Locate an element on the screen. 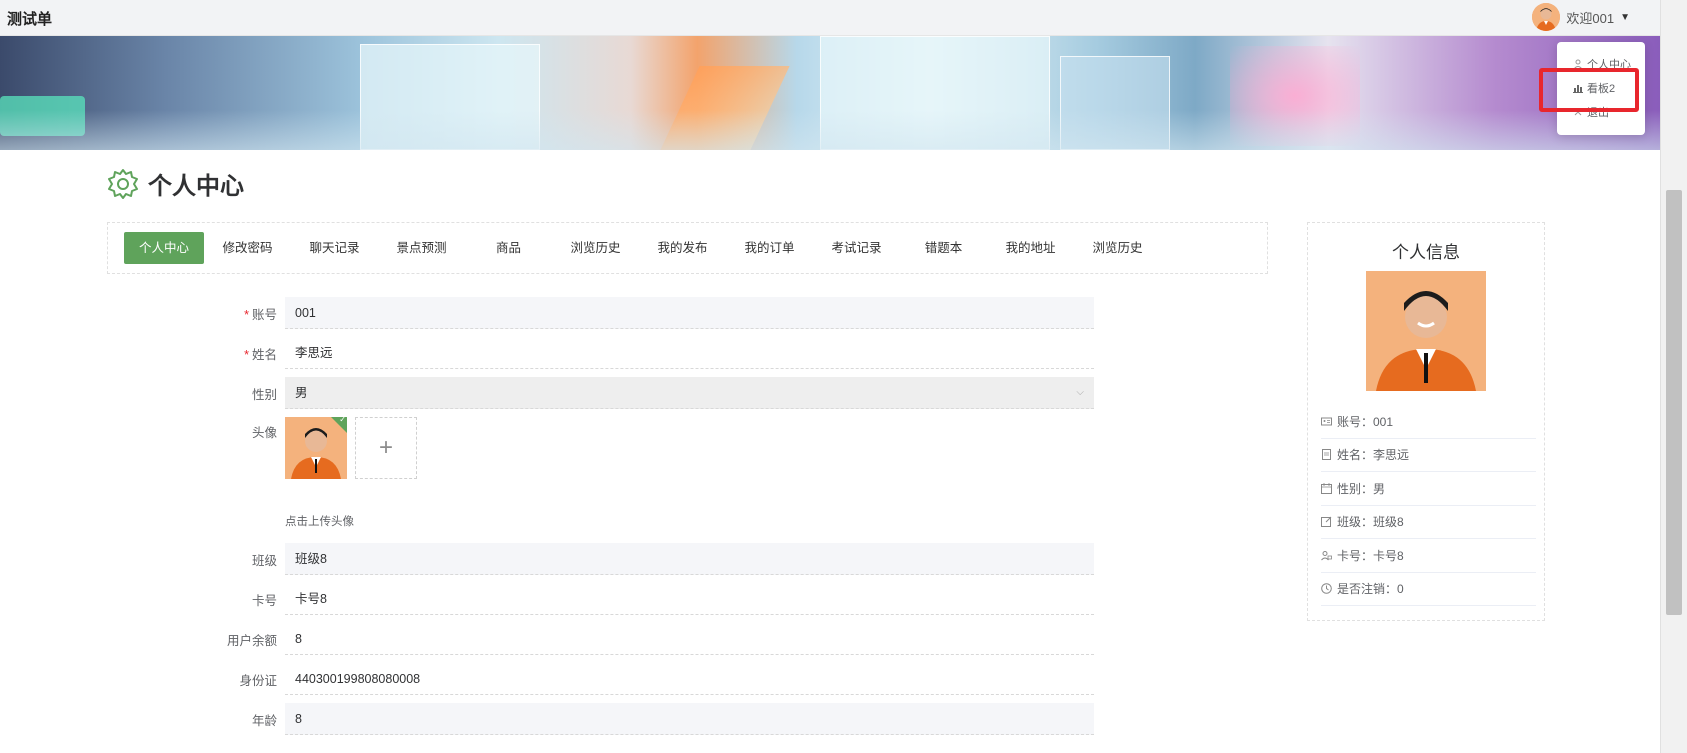  clock-icon is located at coordinates (1326, 589).